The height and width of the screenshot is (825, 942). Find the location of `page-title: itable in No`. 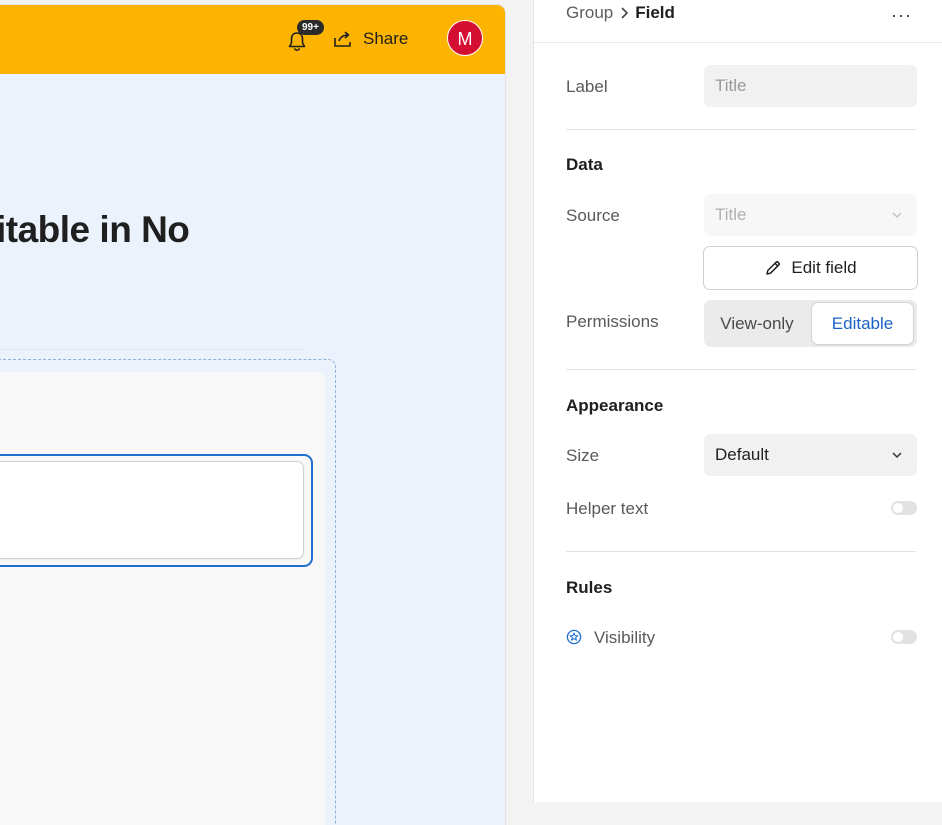

page-title: itable in No is located at coordinates (95, 229).